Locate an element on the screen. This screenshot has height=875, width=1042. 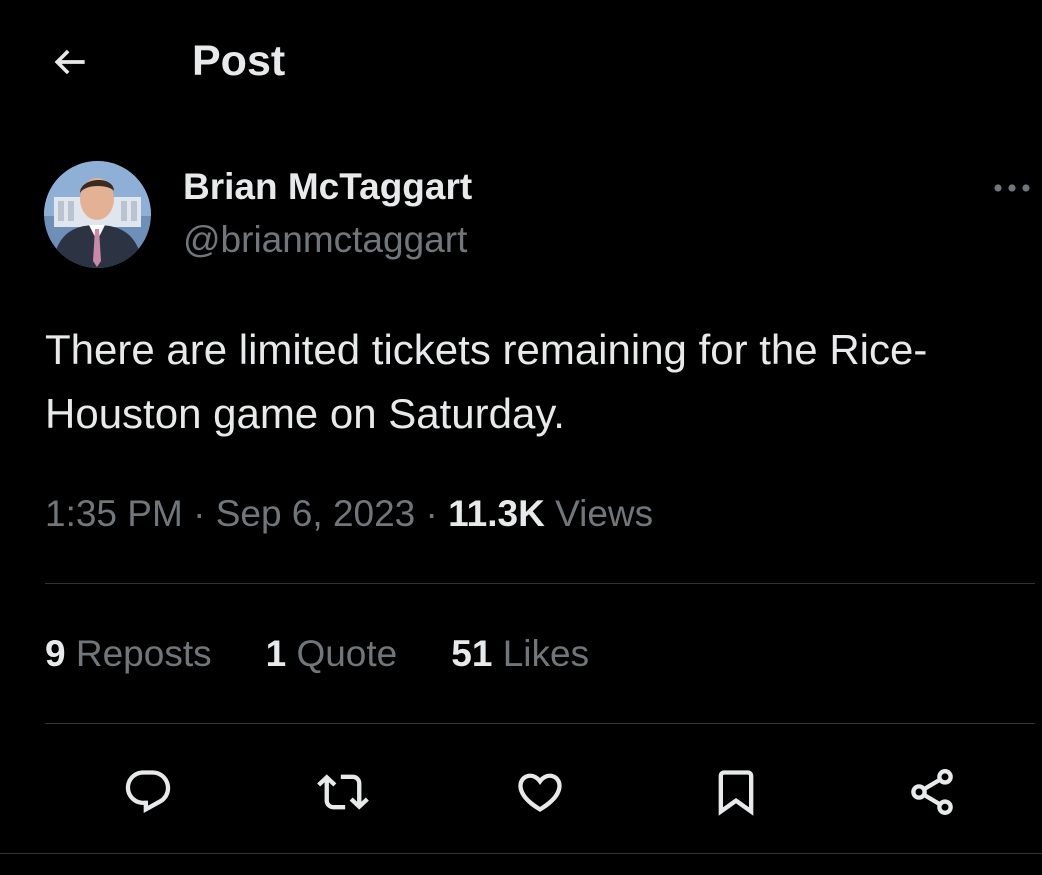
author-handle: @brianmctaggart is located at coordinates (325, 240).